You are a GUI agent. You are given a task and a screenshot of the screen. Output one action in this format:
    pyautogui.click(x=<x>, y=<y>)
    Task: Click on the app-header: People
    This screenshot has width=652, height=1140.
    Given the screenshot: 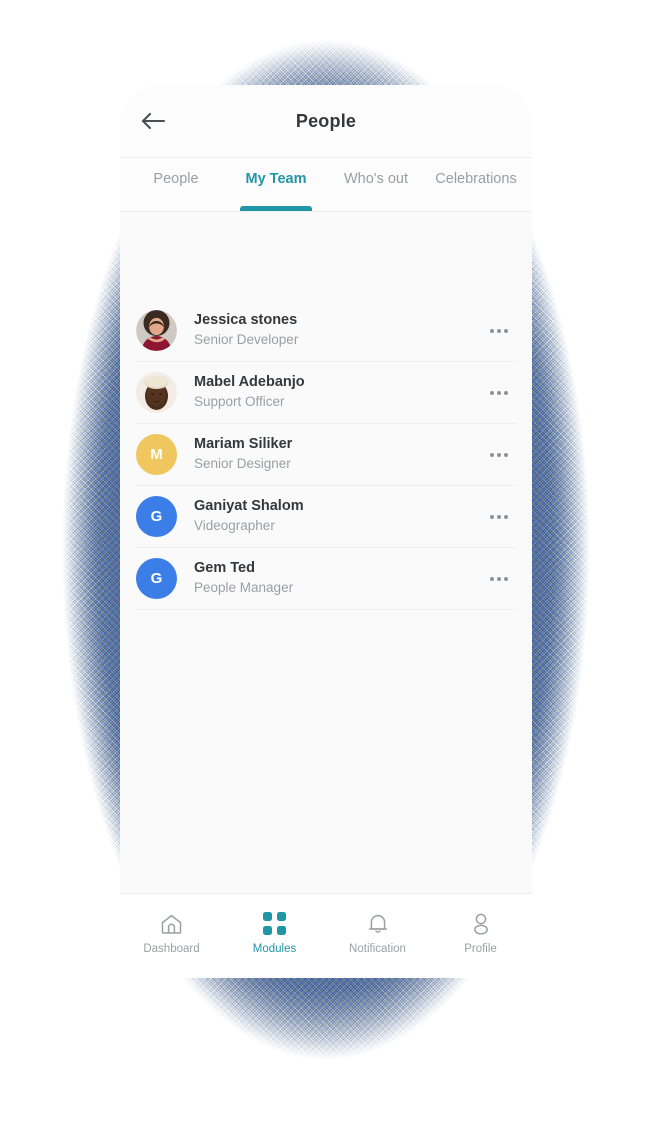 What is the action you would take?
    pyautogui.click(x=326, y=121)
    